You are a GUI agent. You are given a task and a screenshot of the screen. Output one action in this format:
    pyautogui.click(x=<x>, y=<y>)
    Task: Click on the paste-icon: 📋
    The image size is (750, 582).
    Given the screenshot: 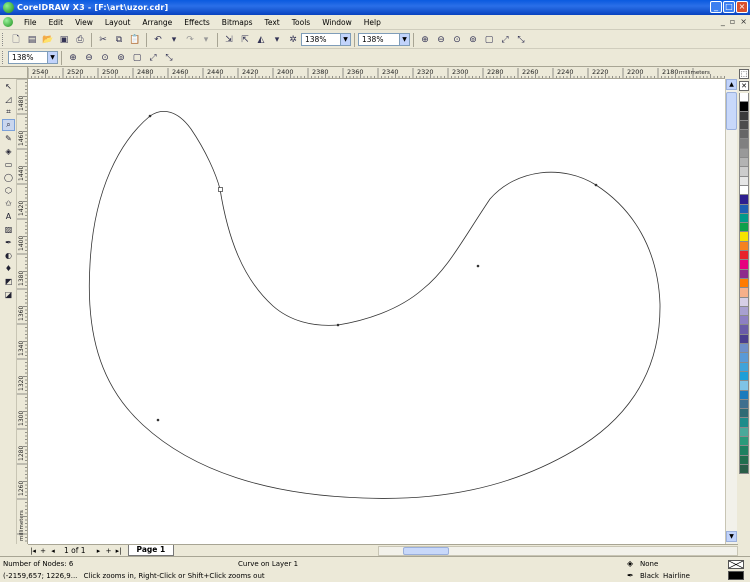 What is the action you would take?
    pyautogui.click(x=135, y=40)
    